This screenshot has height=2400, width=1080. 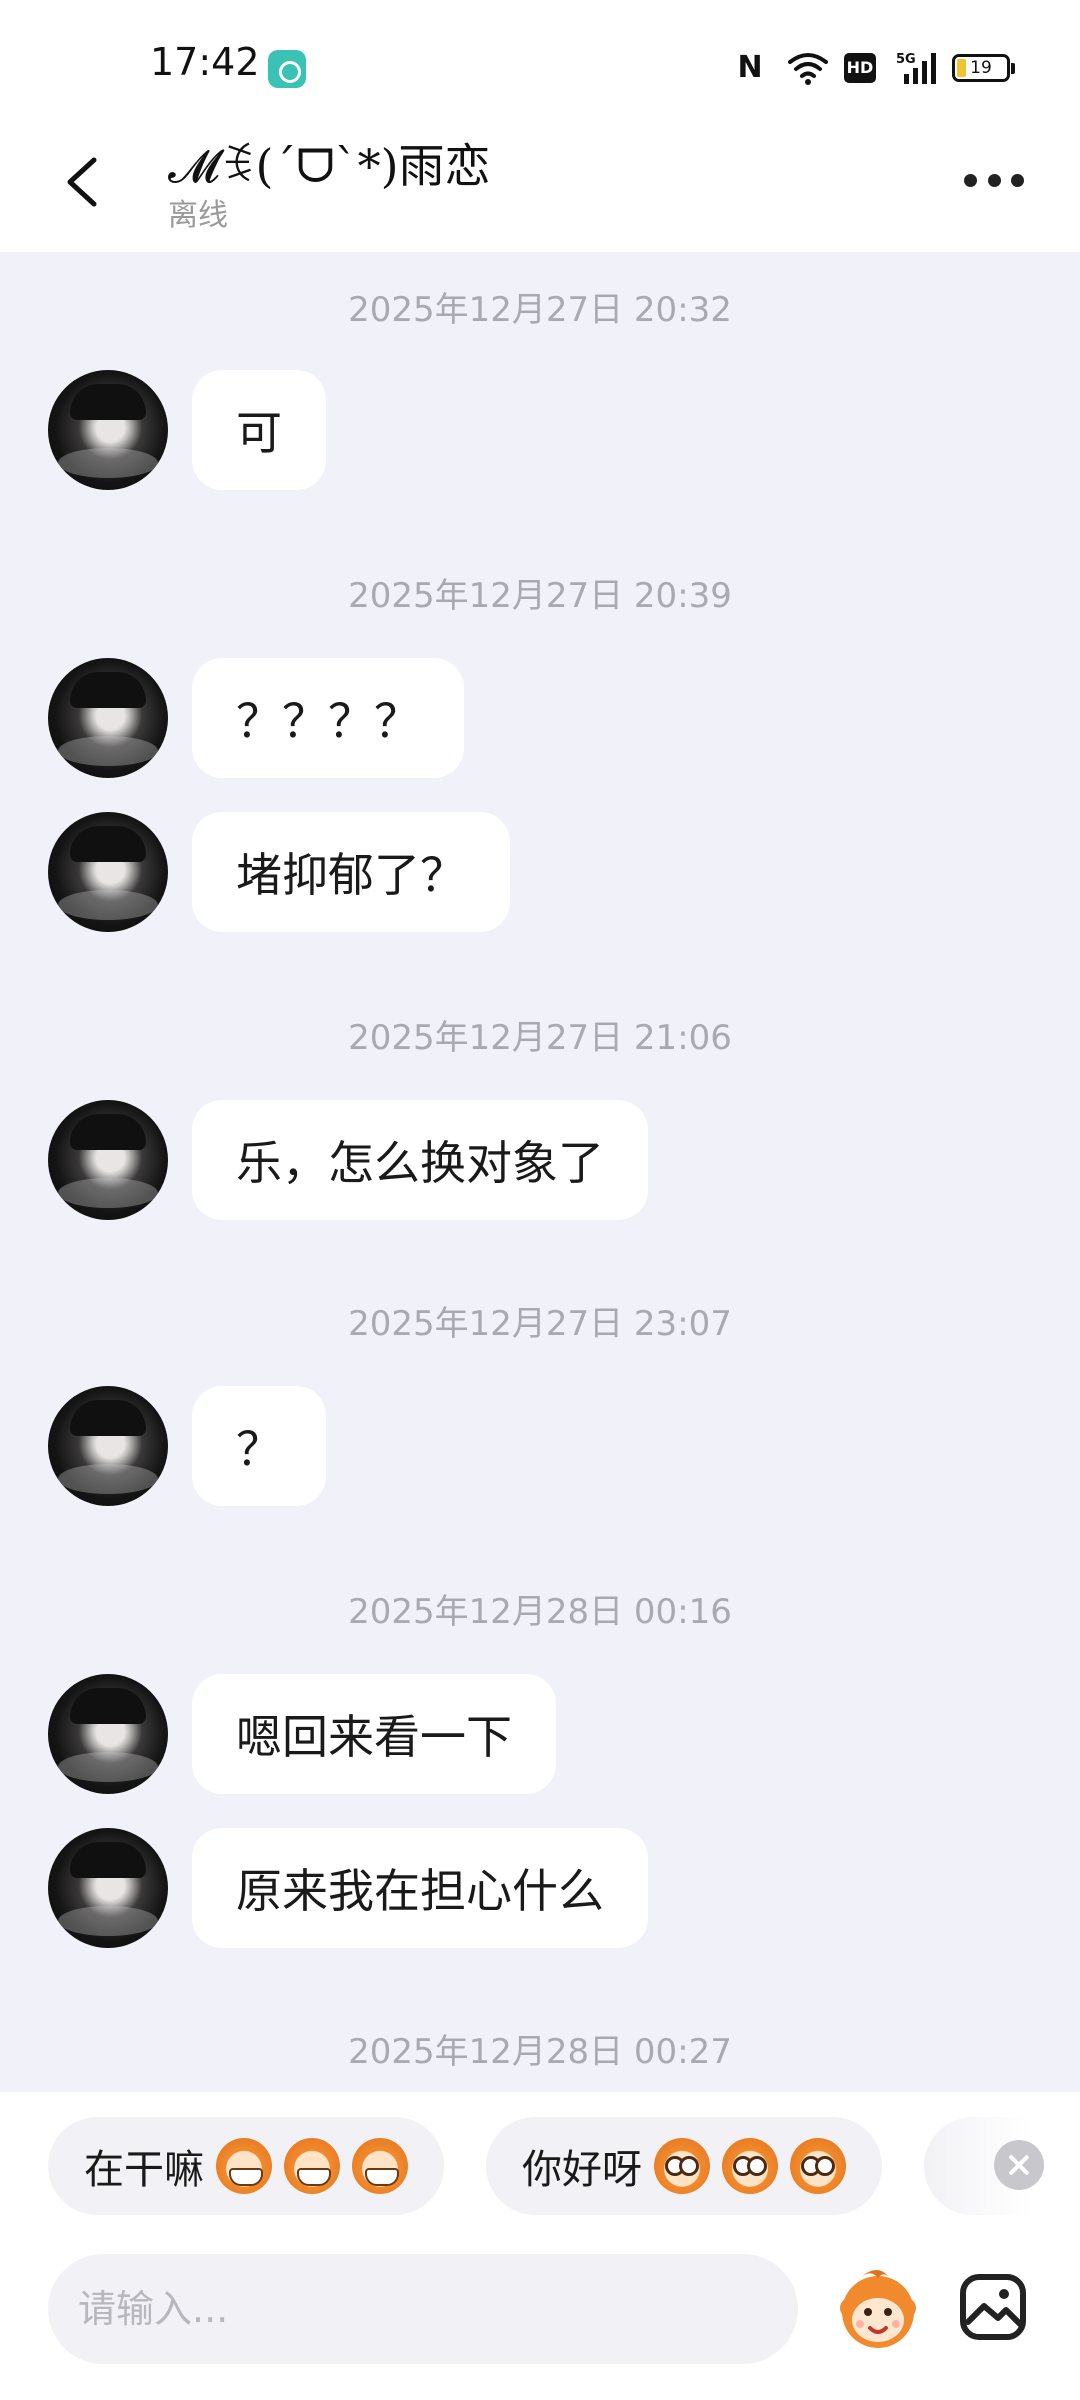 I want to click on message-timestamp: 2025年12月28日 00:16, so click(x=540, y=1612).